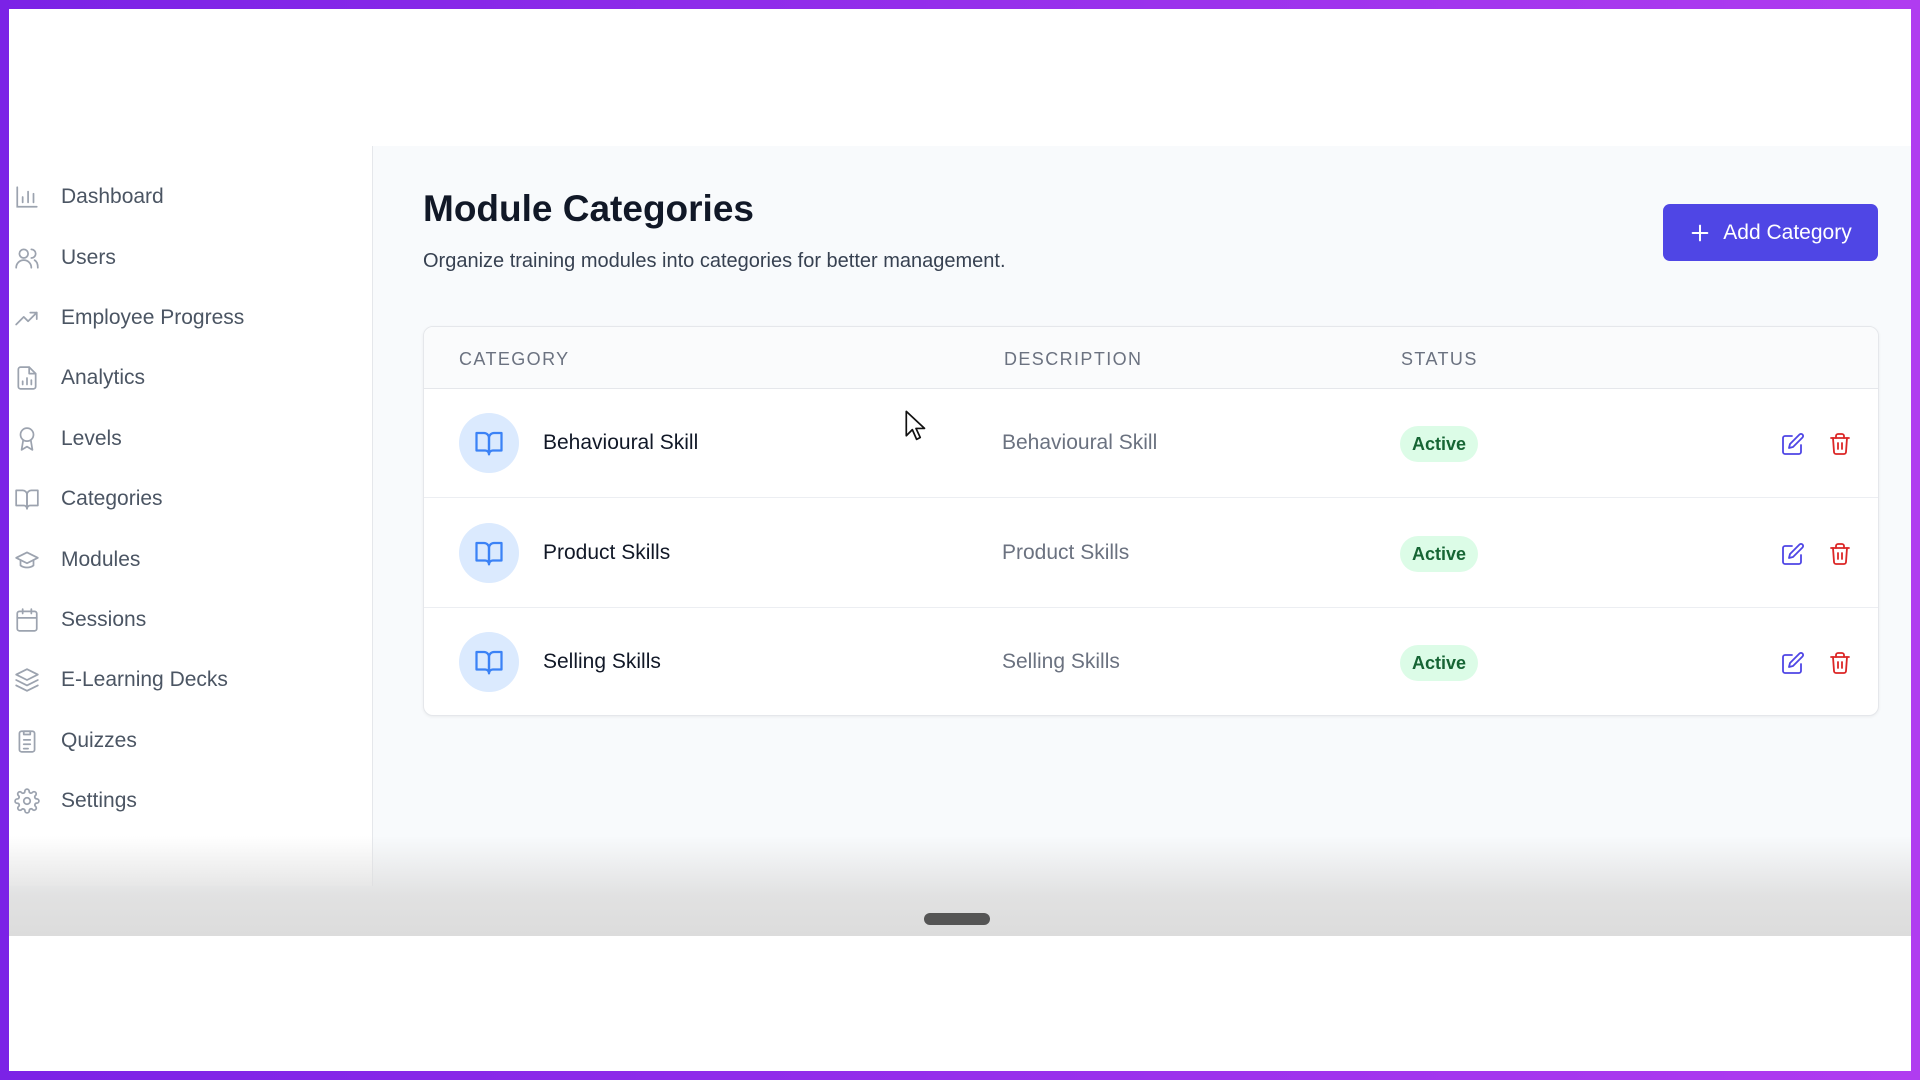 The width and height of the screenshot is (1920, 1080). I want to click on column-header-category: CATEGORY, so click(514, 359).